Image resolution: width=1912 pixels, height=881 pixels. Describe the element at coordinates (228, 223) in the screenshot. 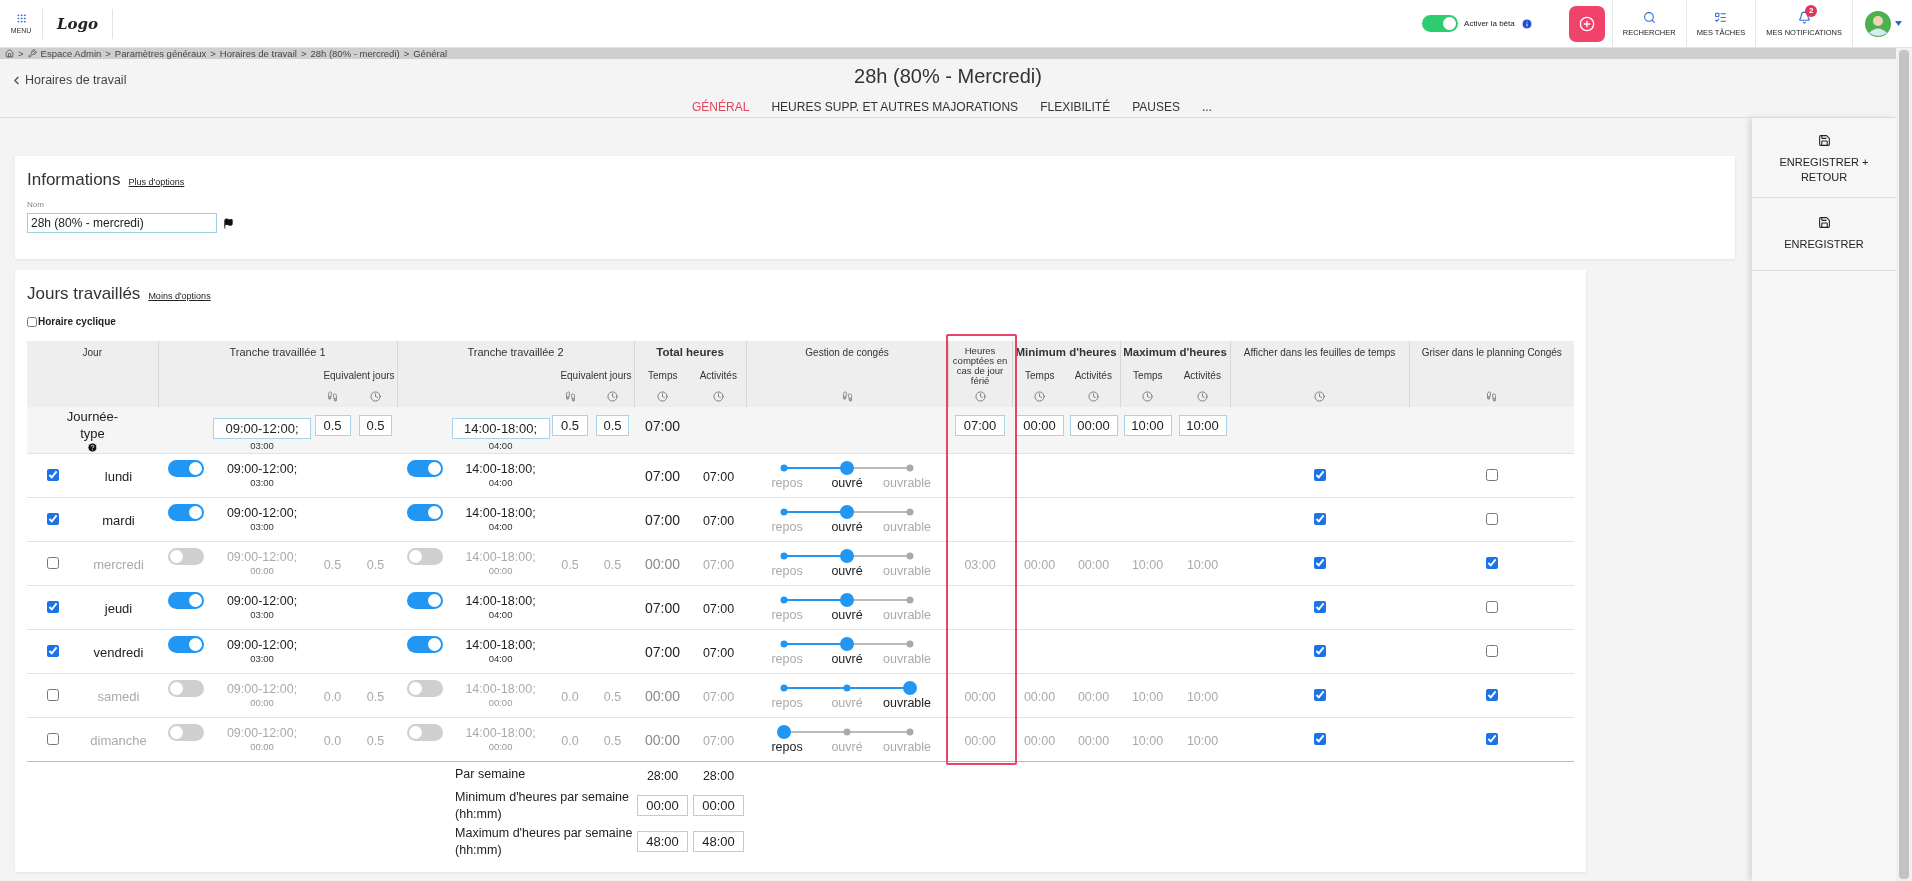

I see `flag-icon` at that location.